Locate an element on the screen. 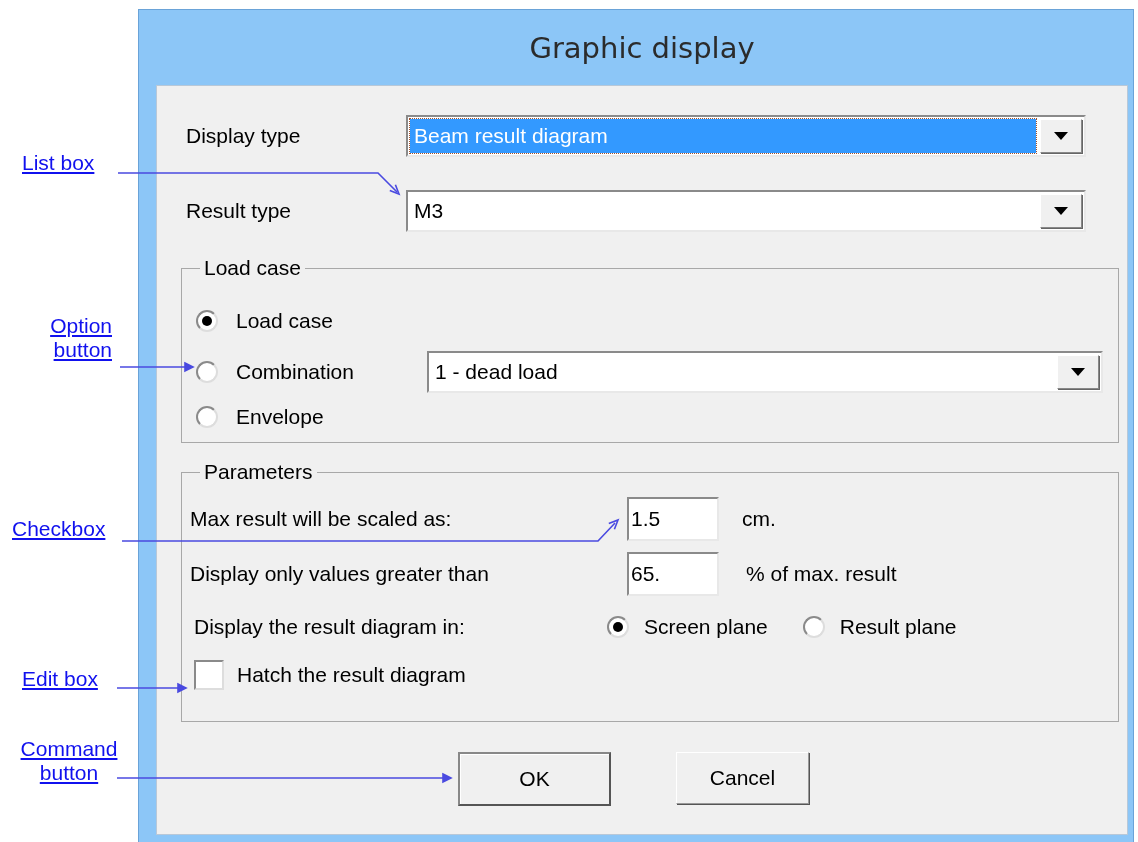  radio-label: Load case is located at coordinates (284, 321).